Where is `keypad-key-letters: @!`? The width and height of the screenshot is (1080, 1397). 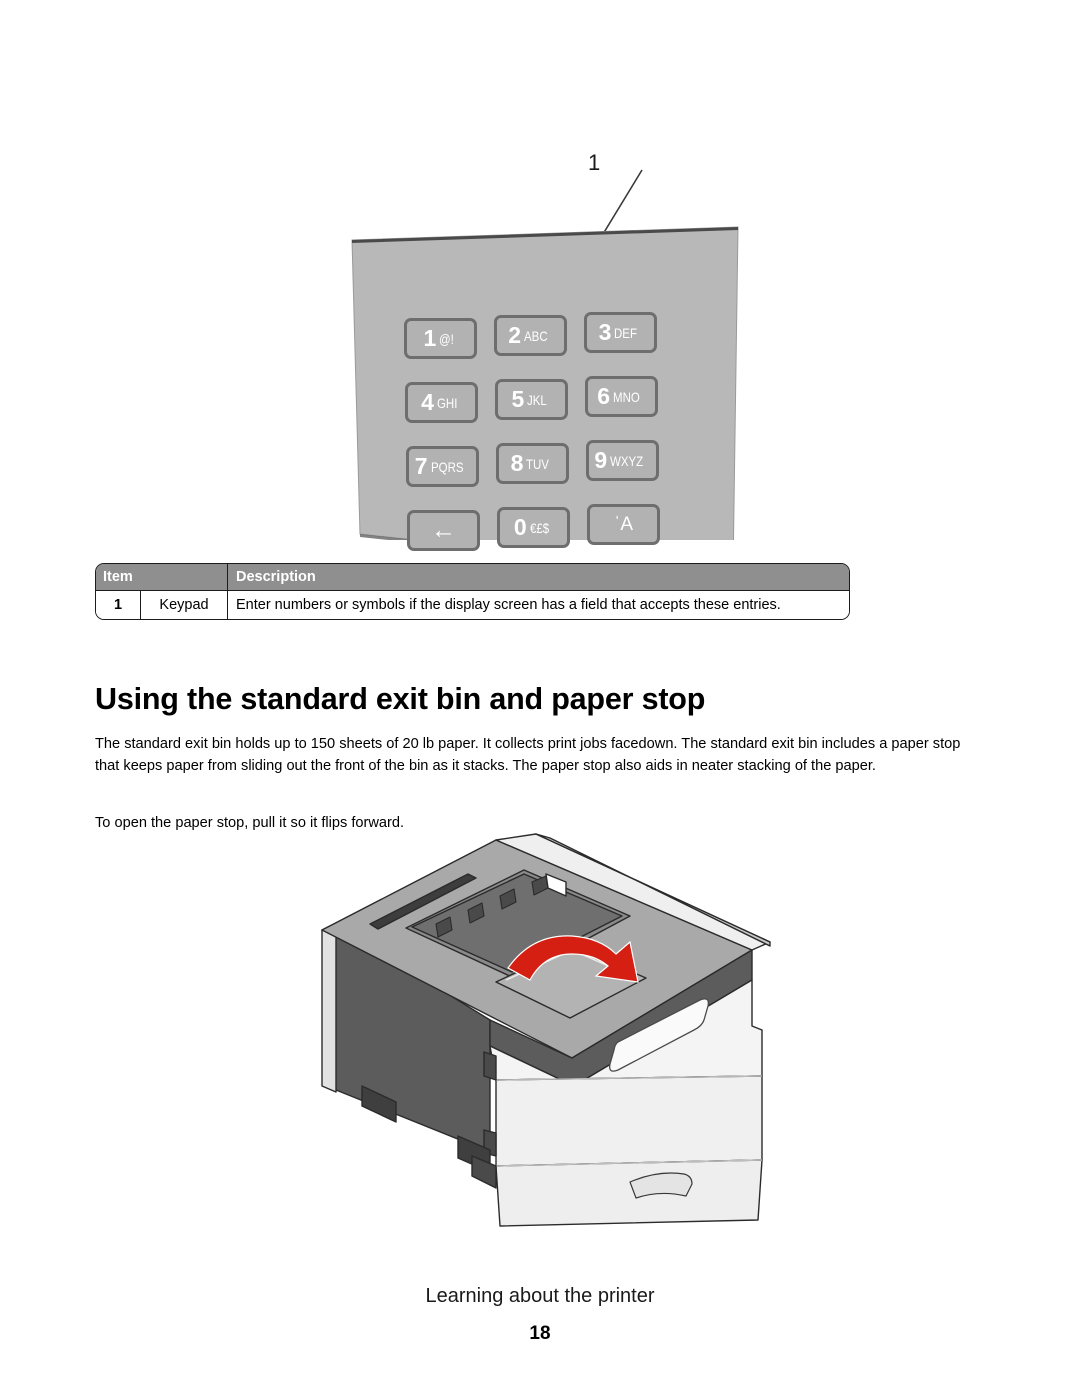
keypad-key-letters: @! is located at coordinates (447, 338).